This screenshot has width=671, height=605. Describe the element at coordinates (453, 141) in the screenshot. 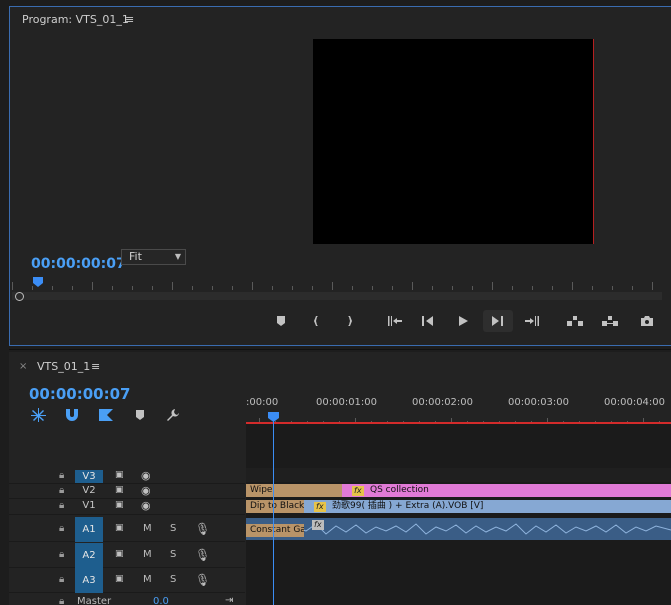

I see `program-video-frame` at that location.